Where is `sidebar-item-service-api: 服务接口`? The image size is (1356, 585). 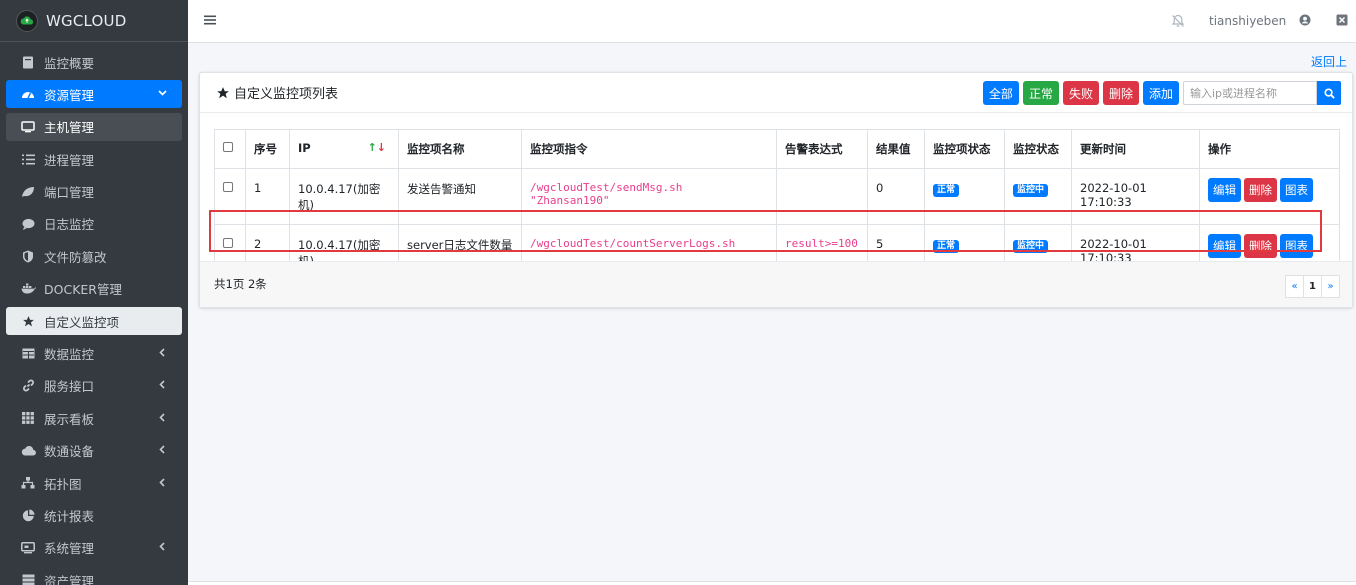
sidebar-item-service-api: 服务接口 is located at coordinates (94, 386).